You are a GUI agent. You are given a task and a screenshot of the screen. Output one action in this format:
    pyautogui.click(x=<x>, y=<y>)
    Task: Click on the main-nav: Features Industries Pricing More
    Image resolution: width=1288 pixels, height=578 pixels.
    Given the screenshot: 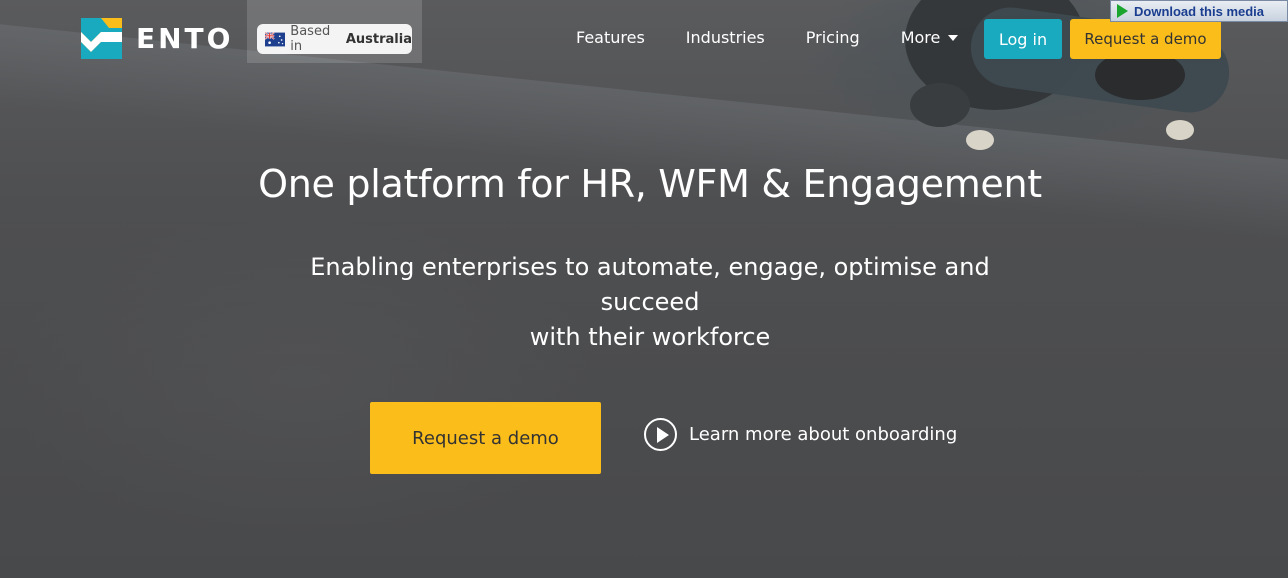 What is the action you would take?
    pyautogui.click(x=787, y=37)
    